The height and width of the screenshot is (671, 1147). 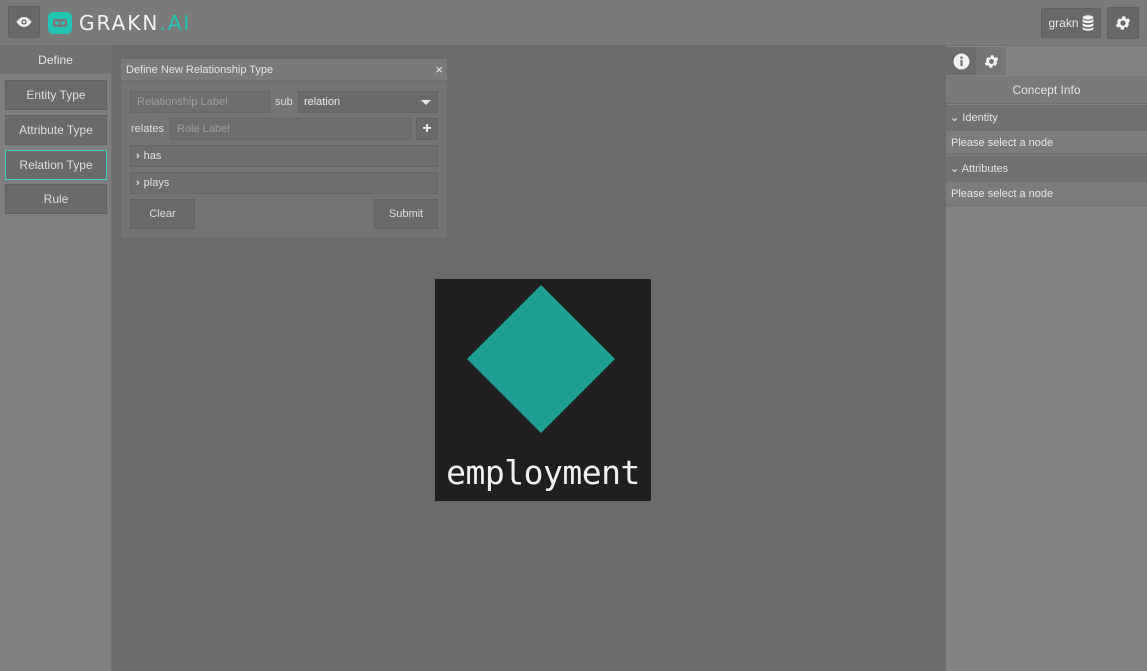 What do you see at coordinates (543, 472) in the screenshot?
I see `node-label: employment` at bounding box center [543, 472].